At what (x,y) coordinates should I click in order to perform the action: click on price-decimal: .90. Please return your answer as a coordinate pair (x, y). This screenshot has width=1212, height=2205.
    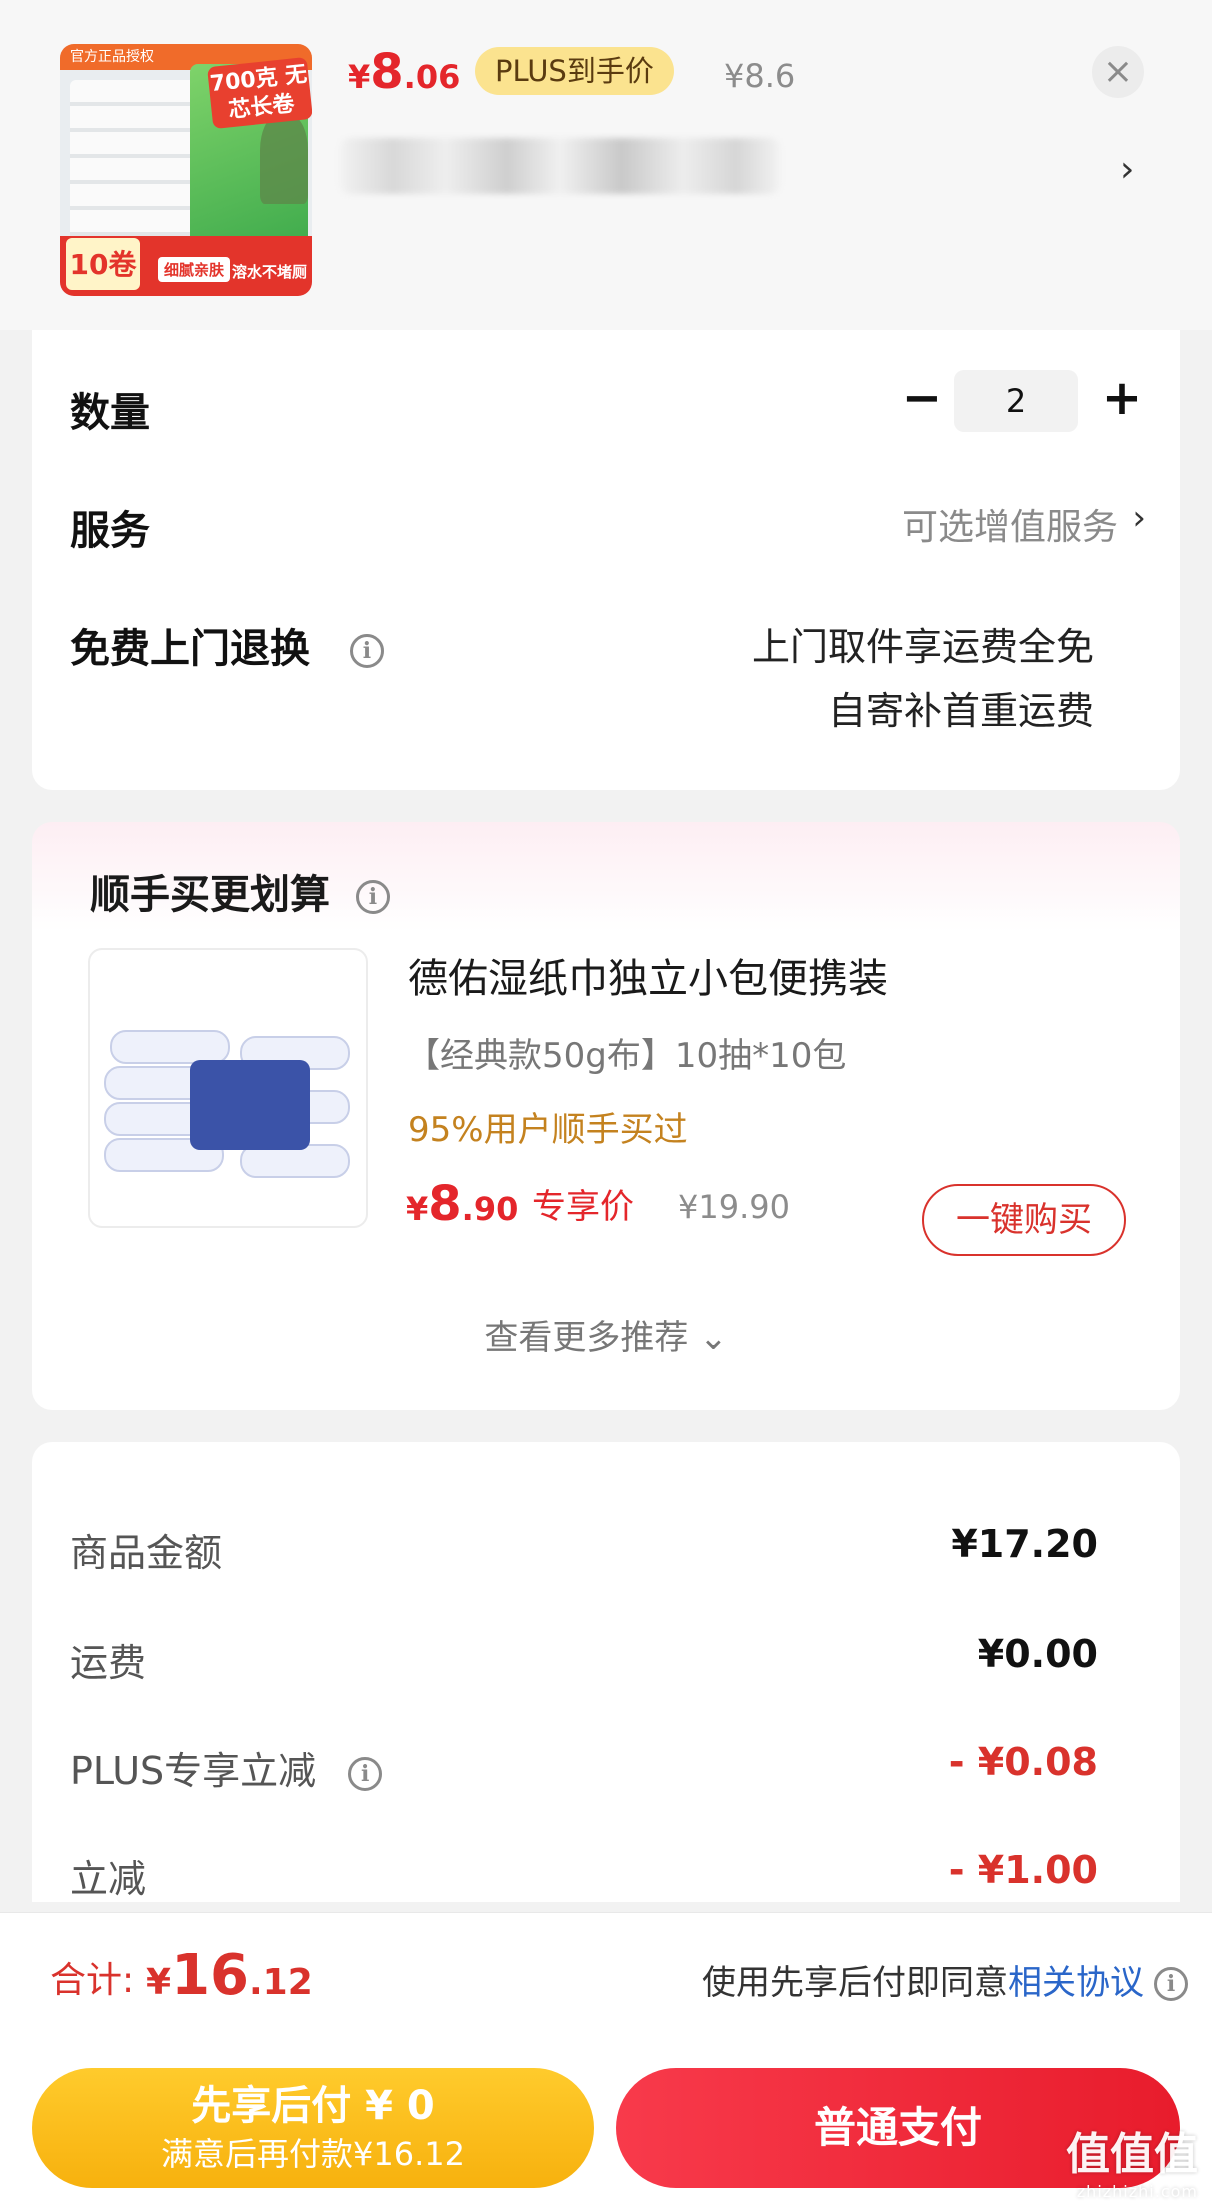
    Looking at the image, I should click on (490, 1209).